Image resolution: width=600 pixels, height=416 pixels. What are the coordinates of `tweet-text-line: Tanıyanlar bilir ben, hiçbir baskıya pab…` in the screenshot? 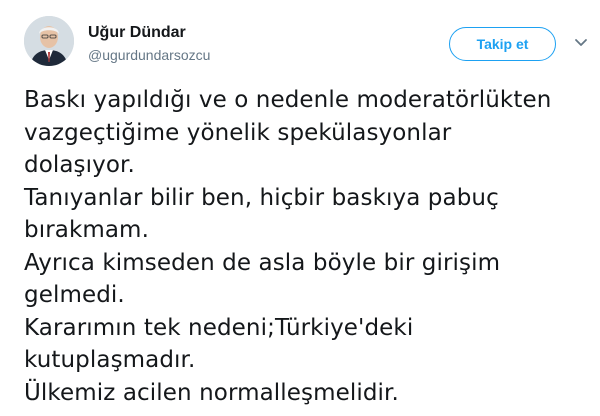 It's located at (261, 197).